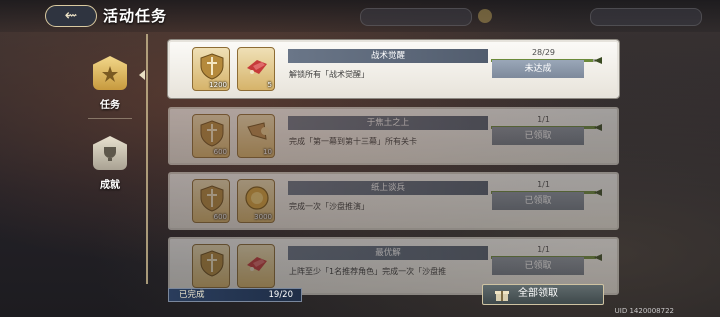 Image resolution: width=720 pixels, height=317 pixels. What do you see at coordinates (110, 153) in the screenshot?
I see `trophy-icon` at bounding box center [110, 153].